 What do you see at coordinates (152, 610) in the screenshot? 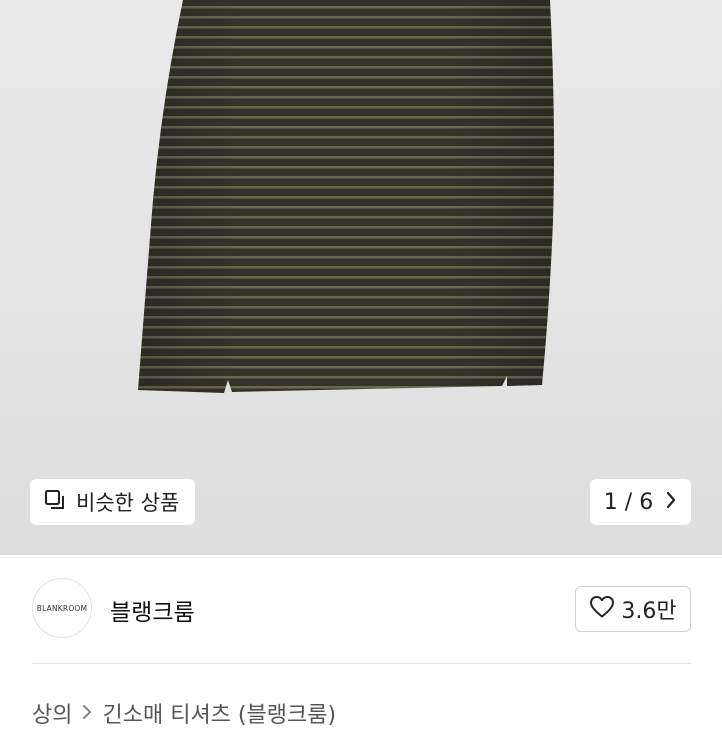
I see `seller-name: 블랭크룸` at bounding box center [152, 610].